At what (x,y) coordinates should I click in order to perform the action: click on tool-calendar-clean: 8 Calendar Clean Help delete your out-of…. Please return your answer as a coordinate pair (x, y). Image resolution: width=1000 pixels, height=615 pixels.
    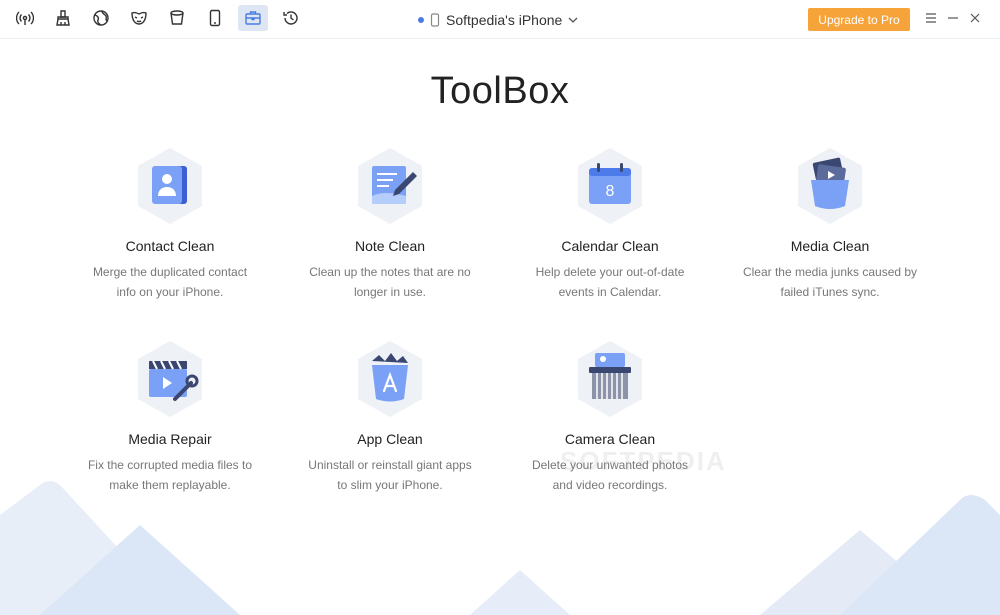
    Looking at the image, I should click on (610, 224).